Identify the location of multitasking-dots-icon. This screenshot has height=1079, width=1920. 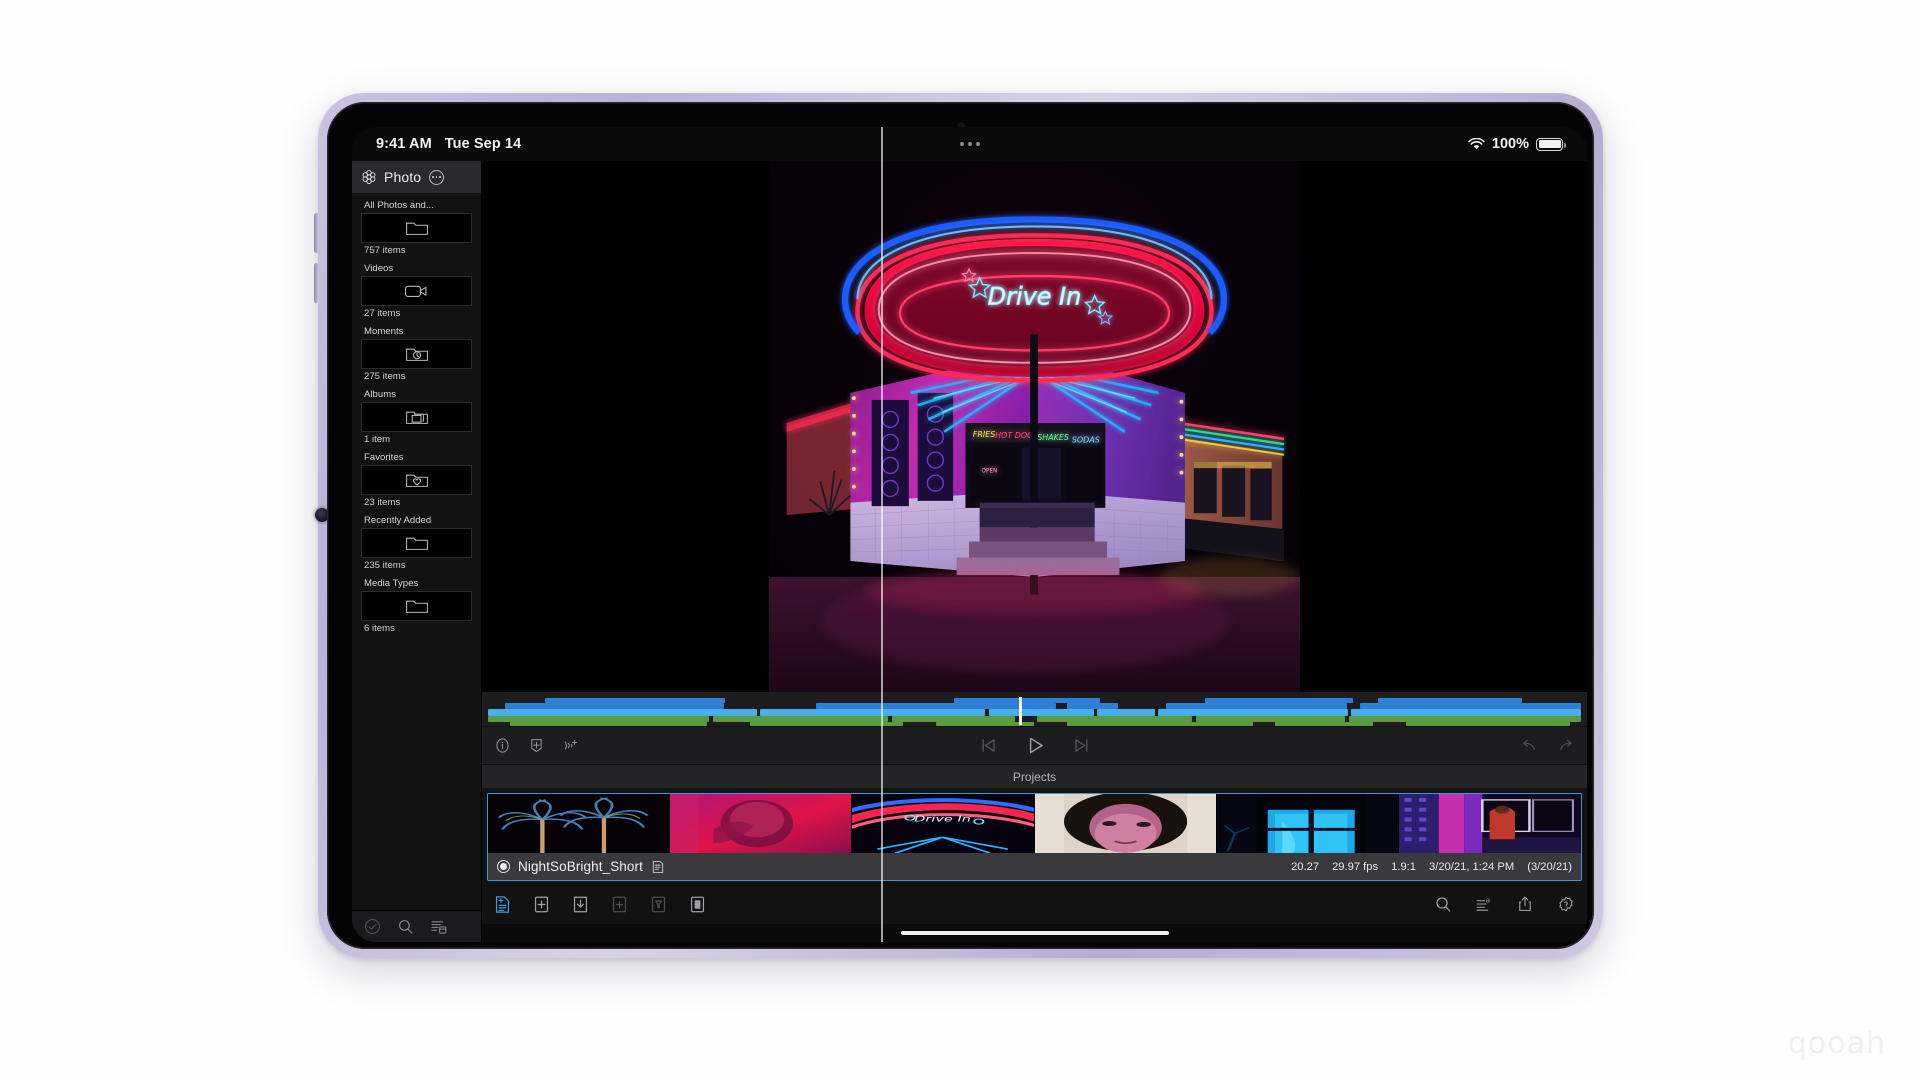
(969, 144).